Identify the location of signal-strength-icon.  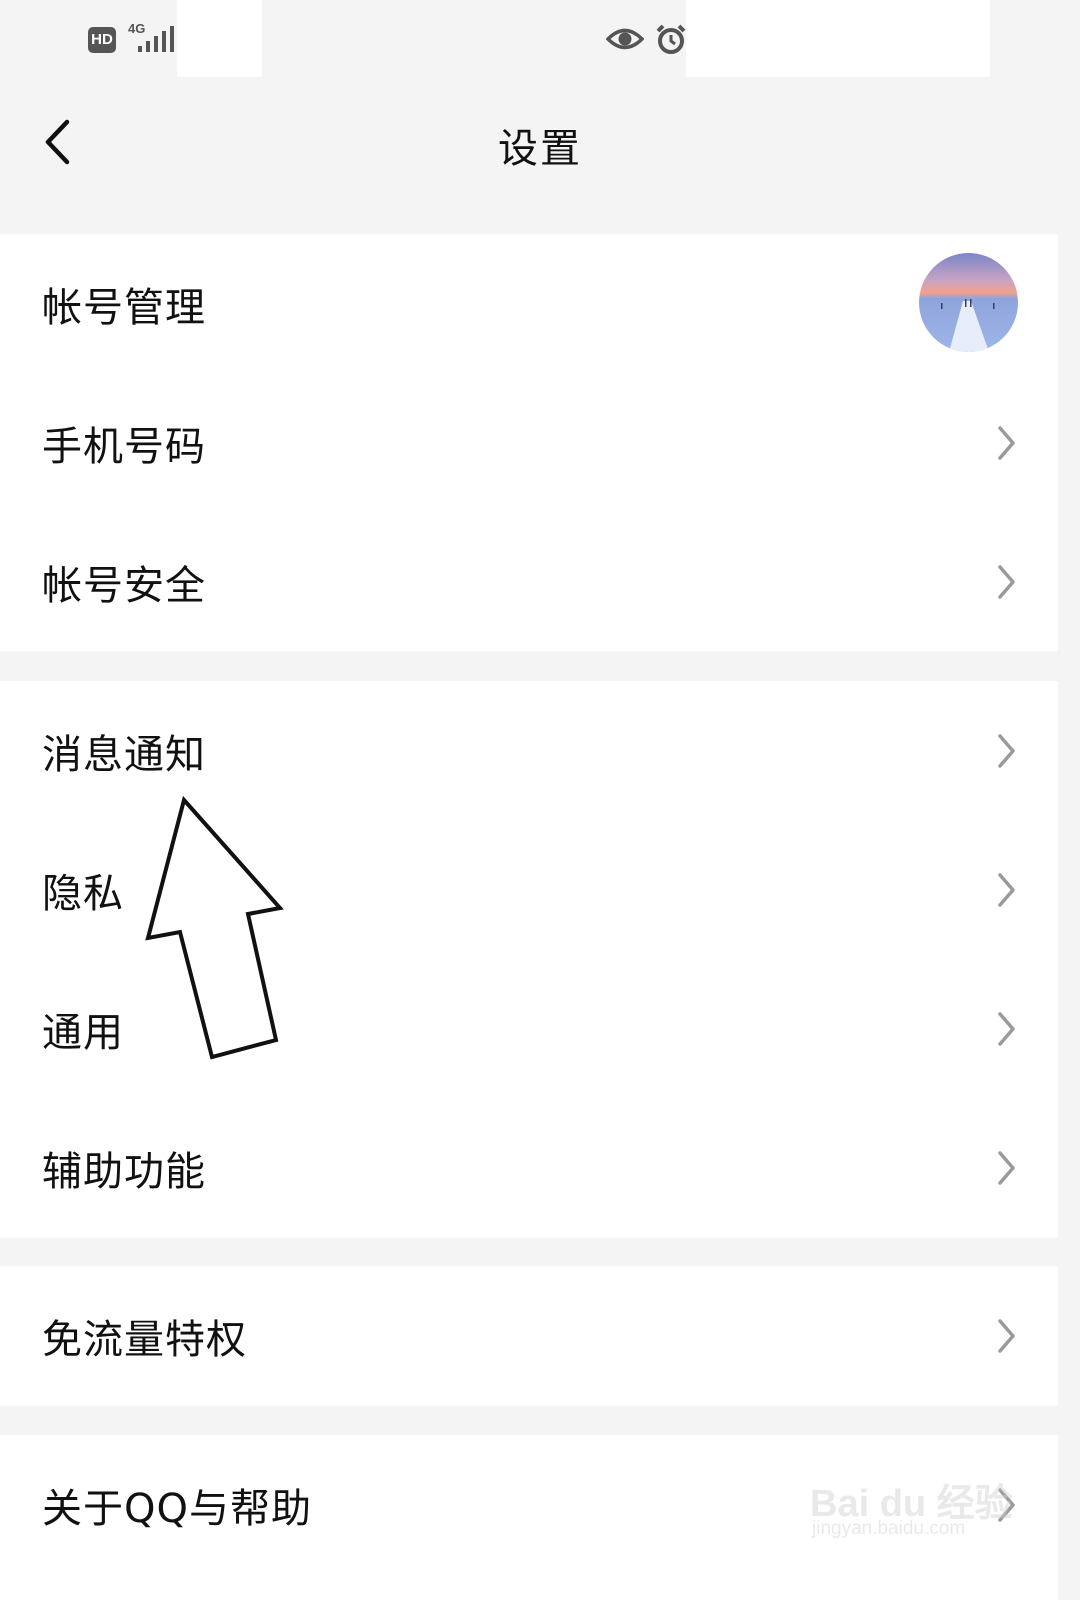
(156, 39).